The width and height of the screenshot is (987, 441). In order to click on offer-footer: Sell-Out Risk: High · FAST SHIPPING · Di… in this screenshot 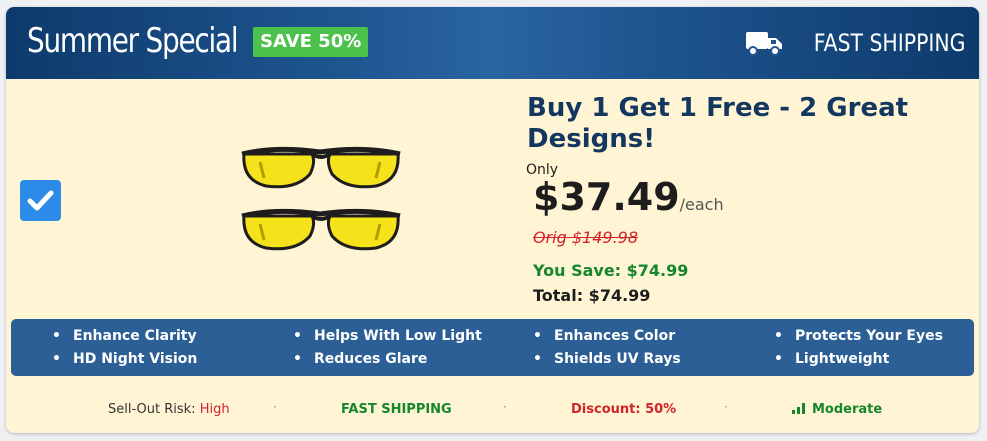, I will do `click(492, 411)`.